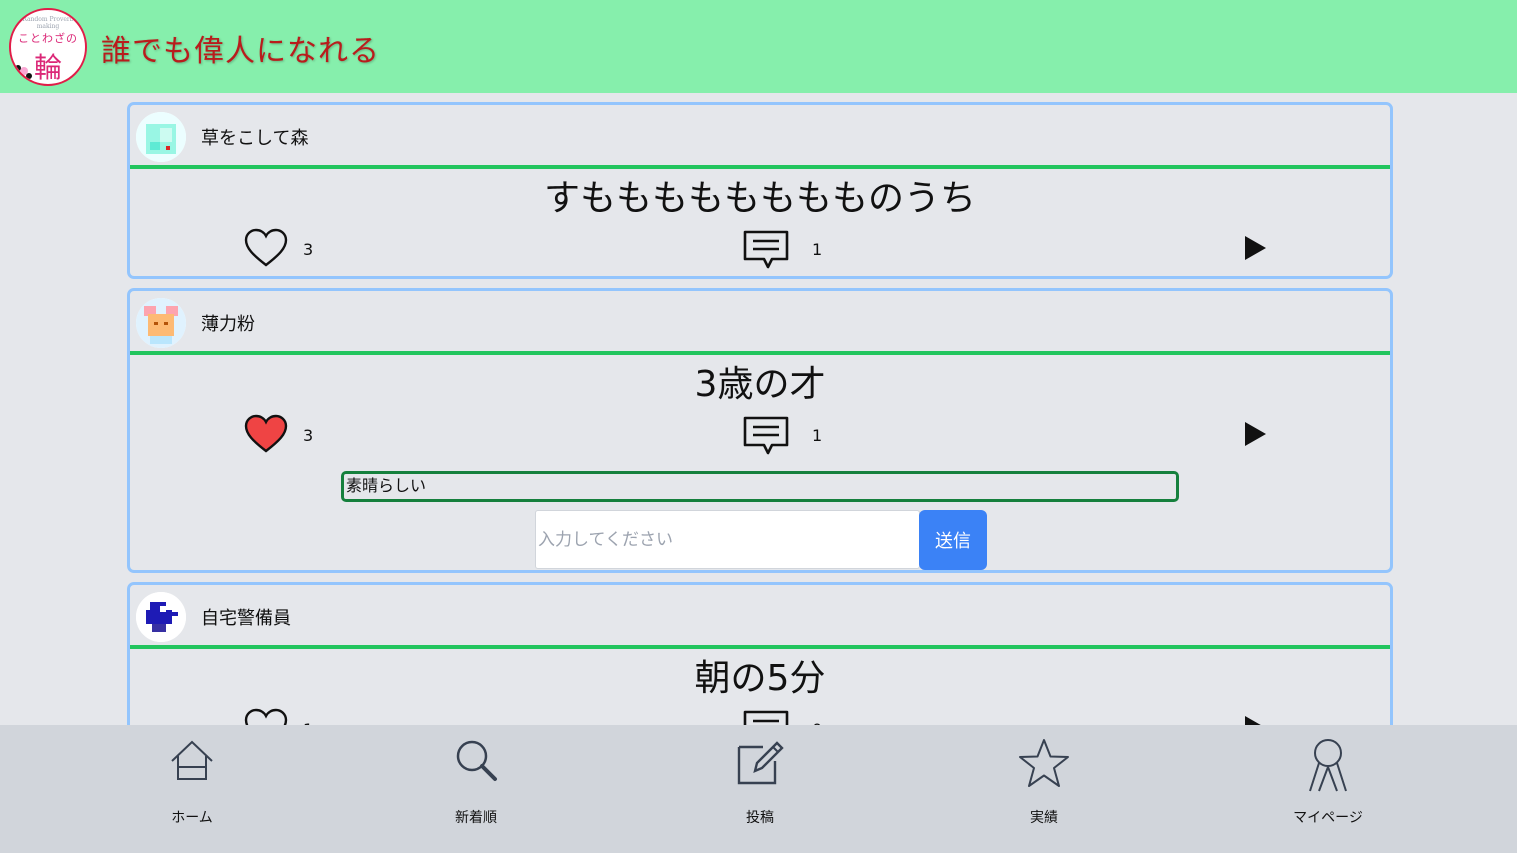 The height and width of the screenshot is (853, 1517). Describe the element at coordinates (760, 323) in the screenshot. I see `post-header: 薄力粉` at that location.